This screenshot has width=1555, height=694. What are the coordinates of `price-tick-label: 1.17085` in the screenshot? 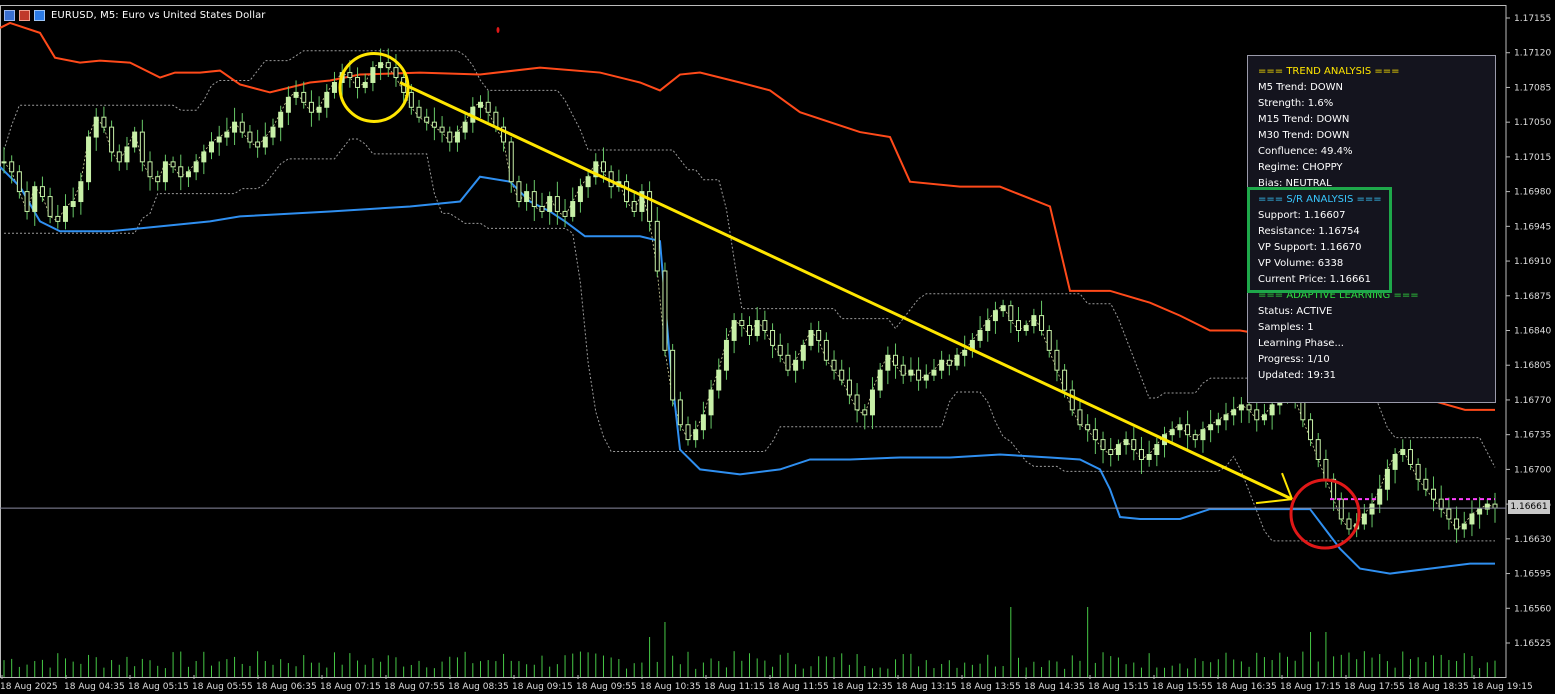 It's located at (1532, 88).